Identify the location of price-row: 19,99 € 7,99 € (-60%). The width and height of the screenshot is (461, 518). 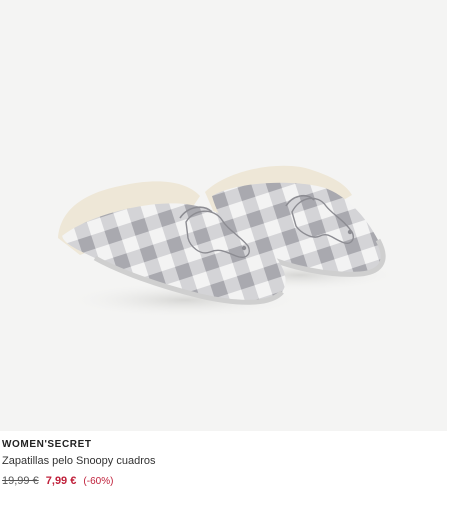
(222, 481).